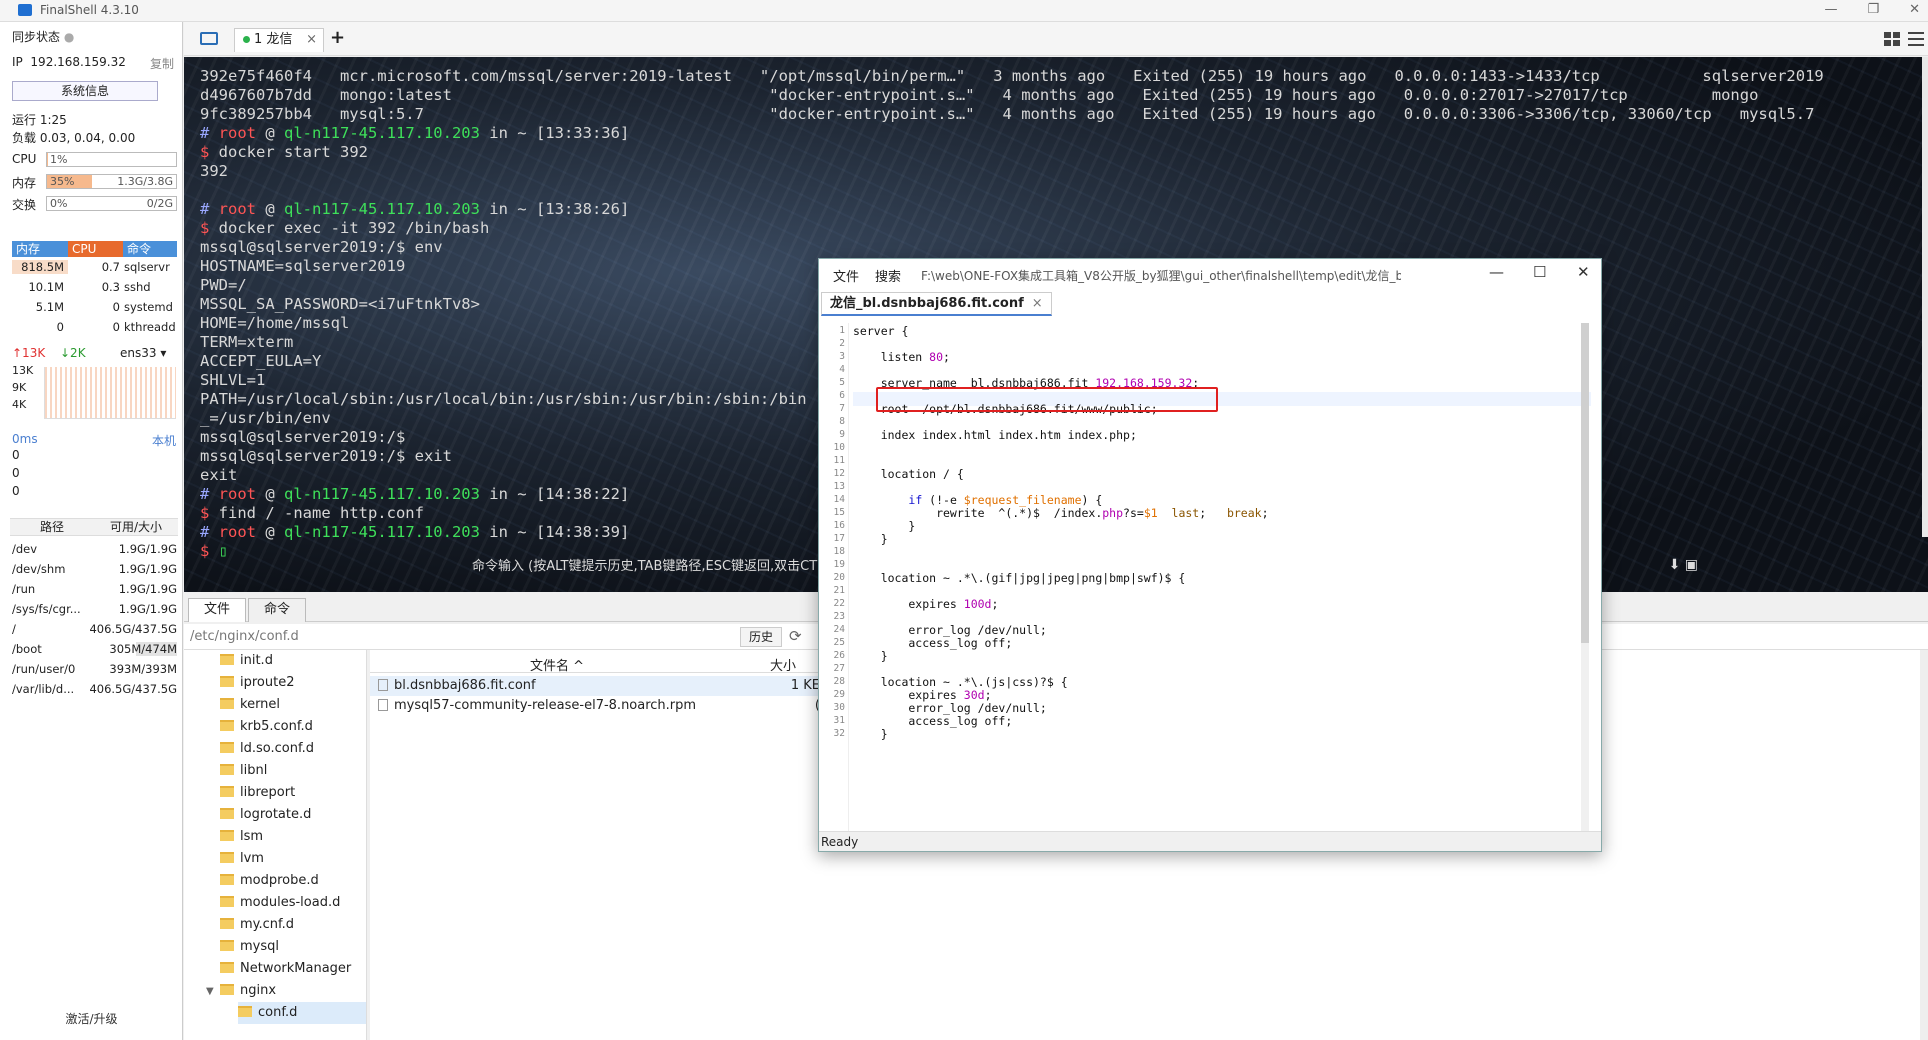 The image size is (1928, 1040). I want to click on disk-col-path: 路径, so click(52, 527).